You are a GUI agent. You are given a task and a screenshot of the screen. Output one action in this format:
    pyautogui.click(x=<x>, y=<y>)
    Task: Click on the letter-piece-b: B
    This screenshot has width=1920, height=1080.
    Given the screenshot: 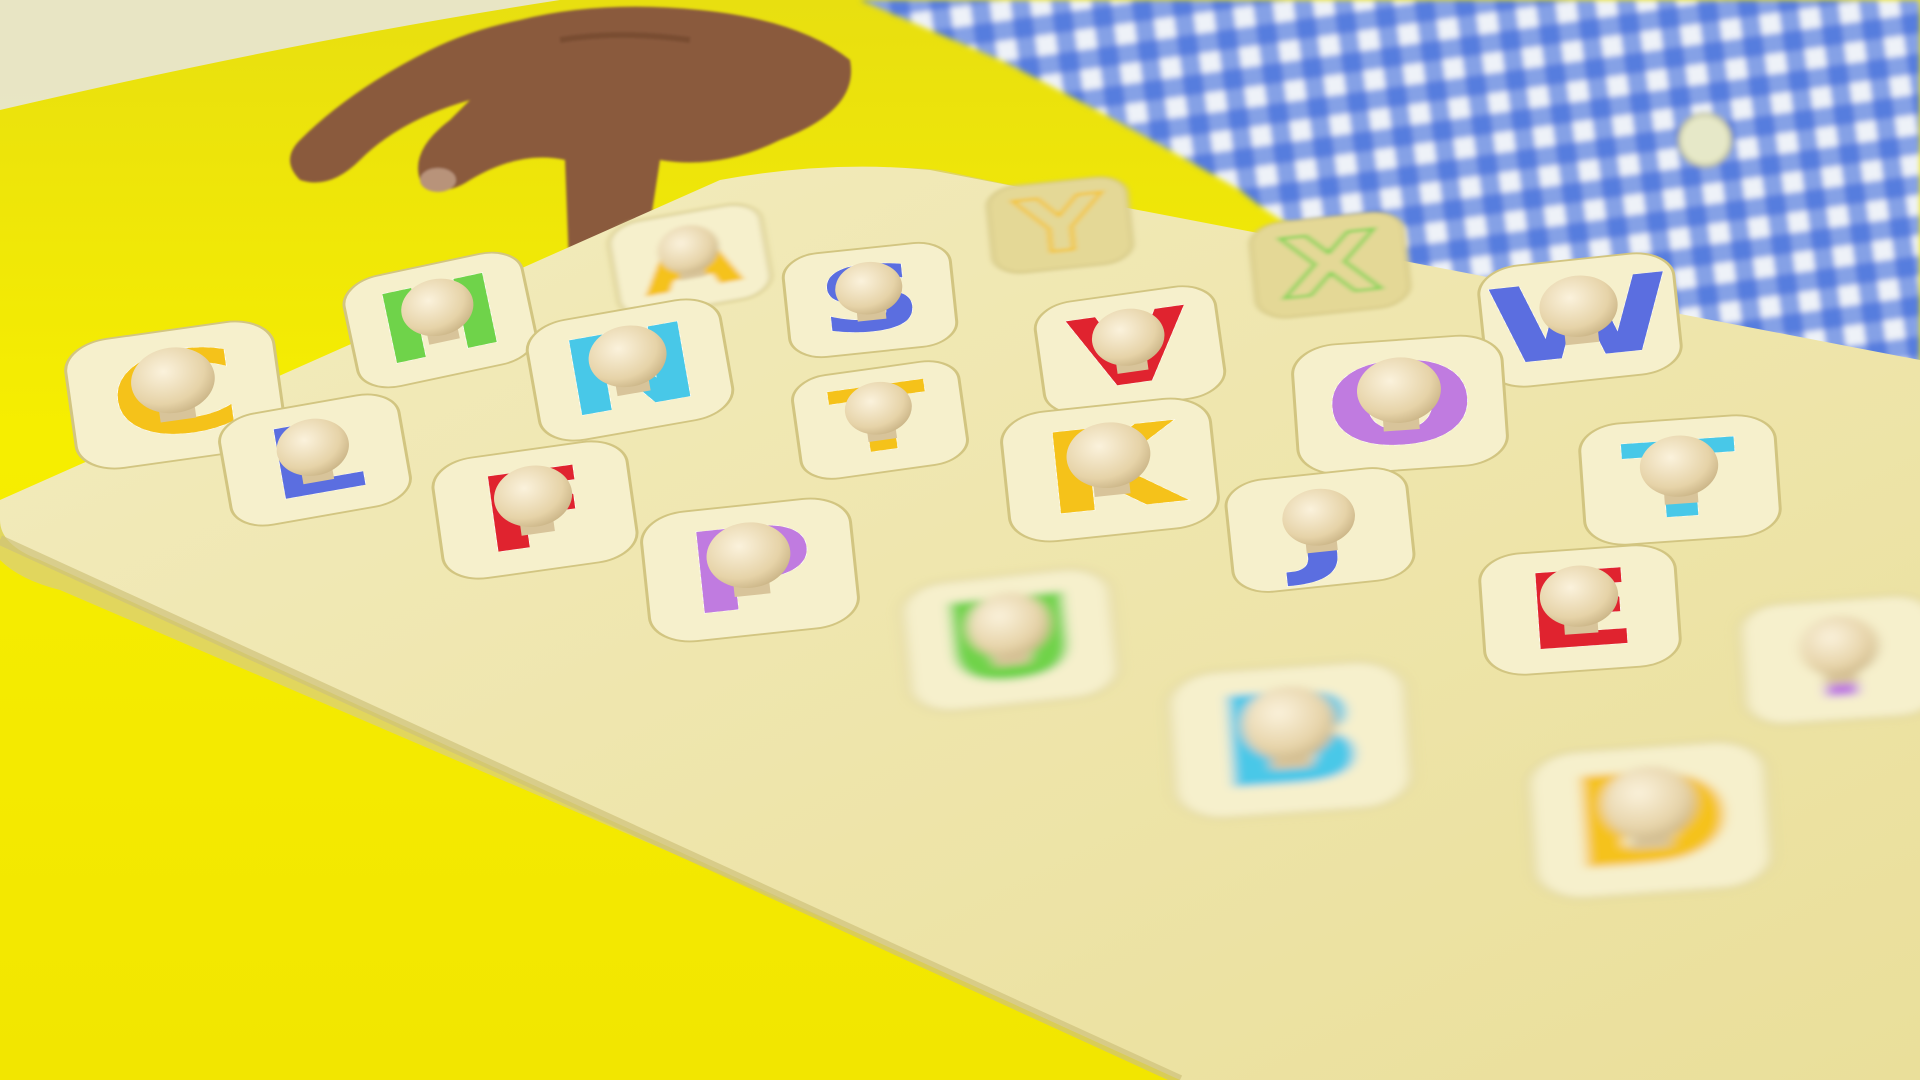 What is the action you would take?
    pyautogui.click(x=1290, y=740)
    